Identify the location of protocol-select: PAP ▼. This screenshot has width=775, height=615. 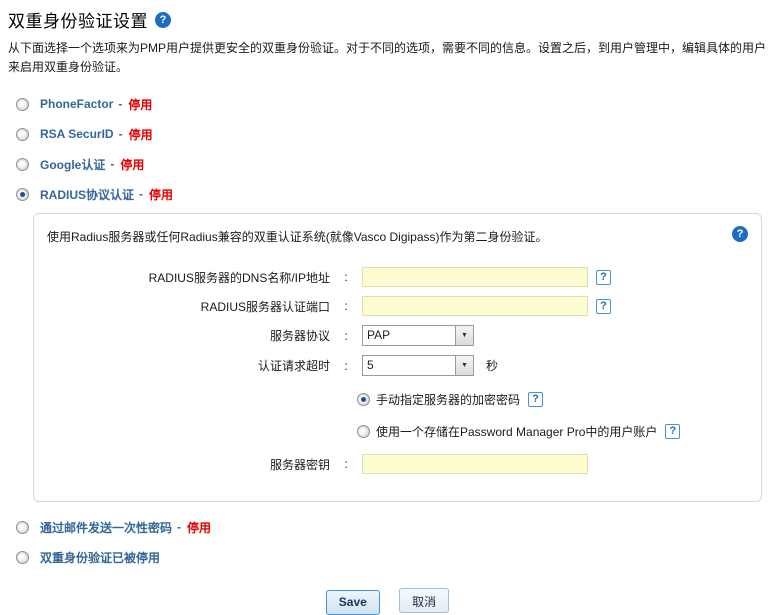
(418, 335).